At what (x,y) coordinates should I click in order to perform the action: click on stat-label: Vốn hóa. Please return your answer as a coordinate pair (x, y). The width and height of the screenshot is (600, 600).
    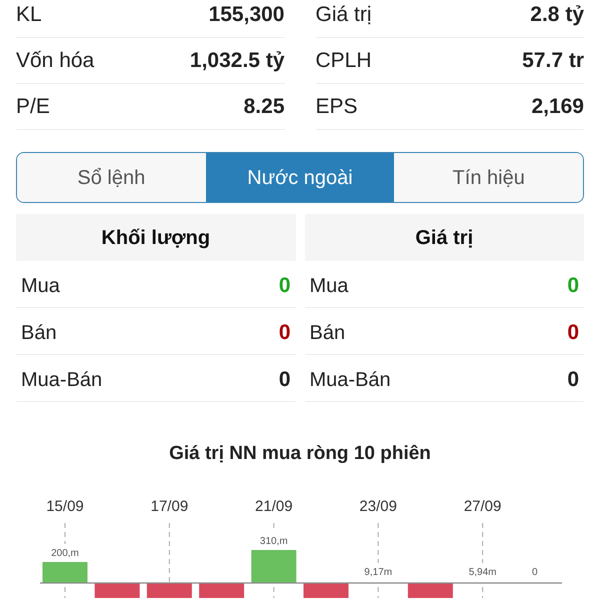
    Looking at the image, I should click on (55, 61).